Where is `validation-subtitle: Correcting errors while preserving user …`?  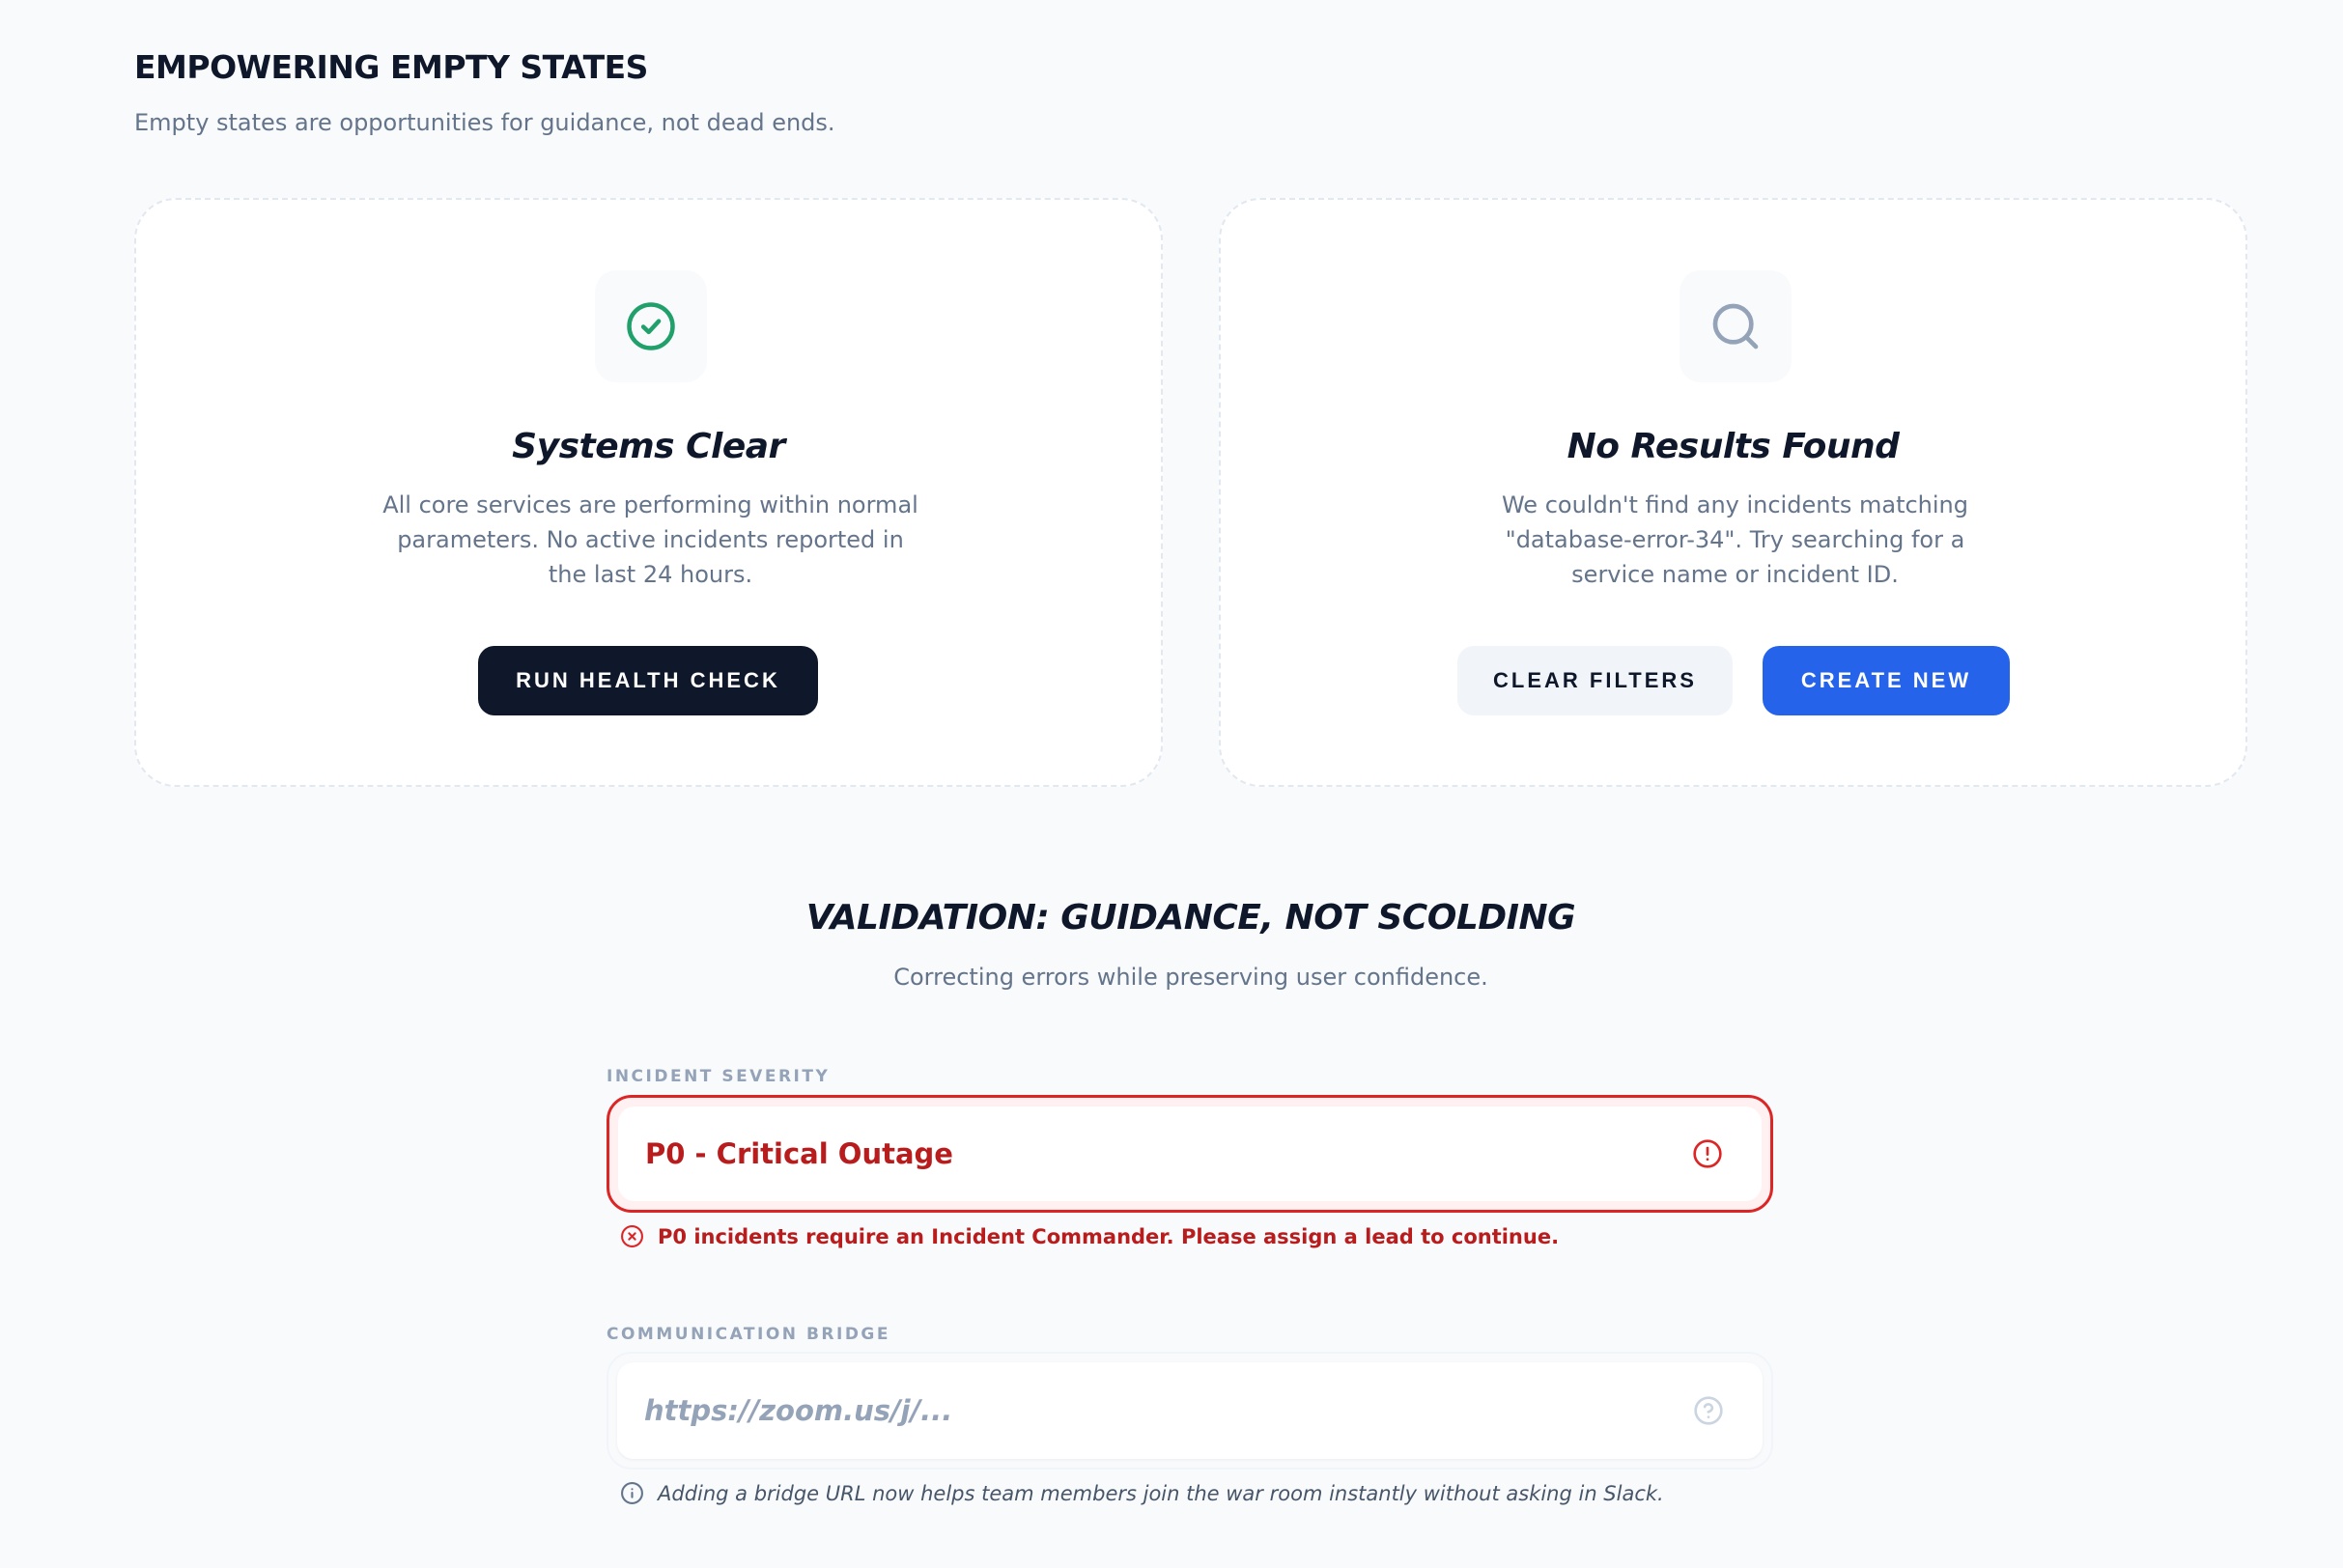 validation-subtitle: Correcting errors while preserving user … is located at coordinates (1191, 978).